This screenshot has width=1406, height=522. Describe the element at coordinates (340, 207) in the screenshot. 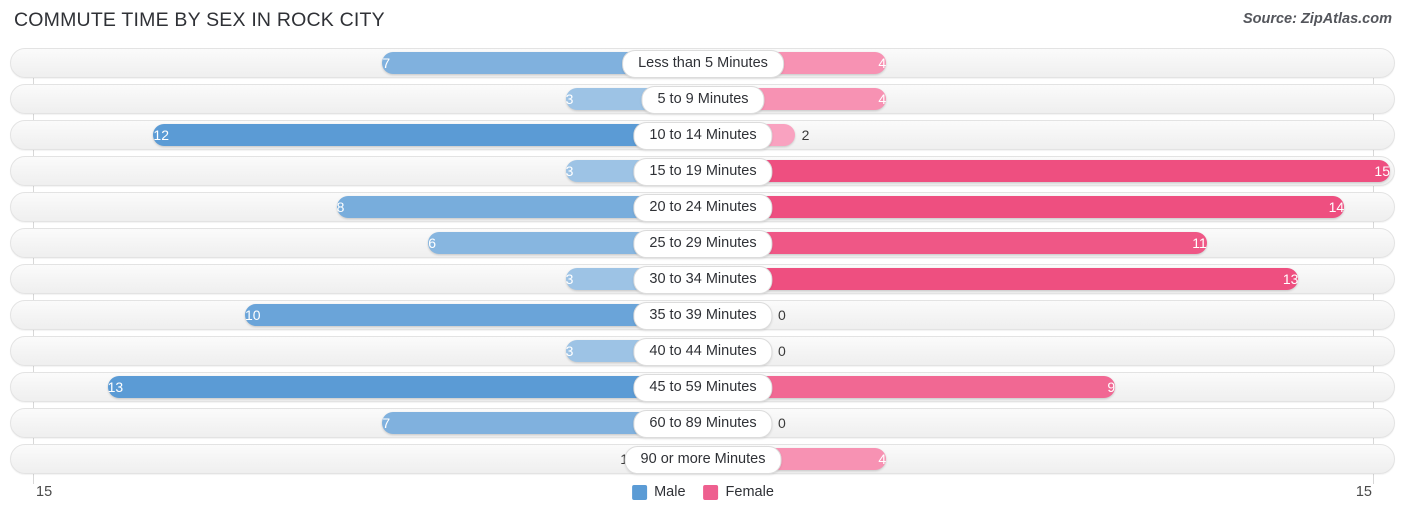

I see `bar-value-male: 8` at that location.